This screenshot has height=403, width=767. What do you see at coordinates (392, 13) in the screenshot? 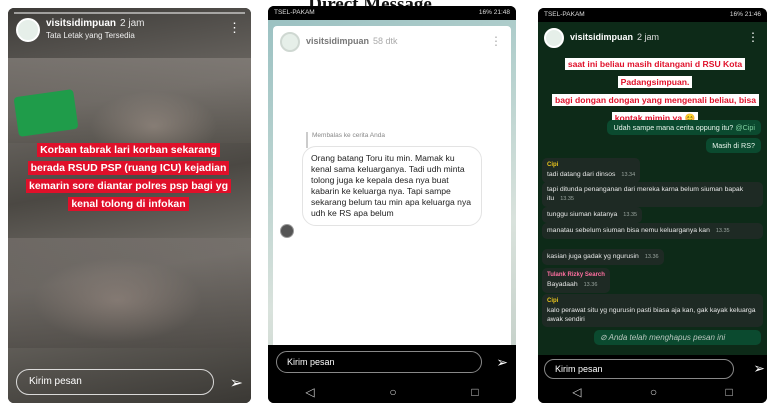
I see `status-bar: TSEL-PAKAM 16% 21:48` at bounding box center [392, 13].